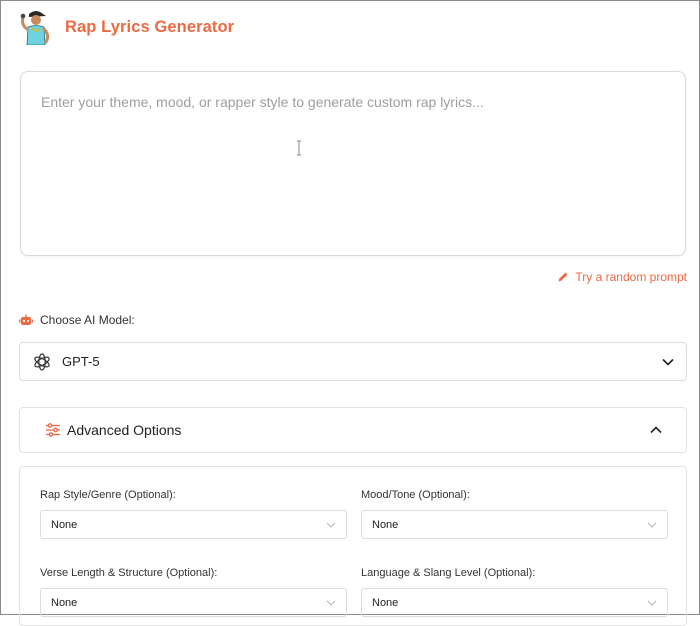 This screenshot has width=700, height=626. I want to click on model-selected-value: GPT-5, so click(81, 361).